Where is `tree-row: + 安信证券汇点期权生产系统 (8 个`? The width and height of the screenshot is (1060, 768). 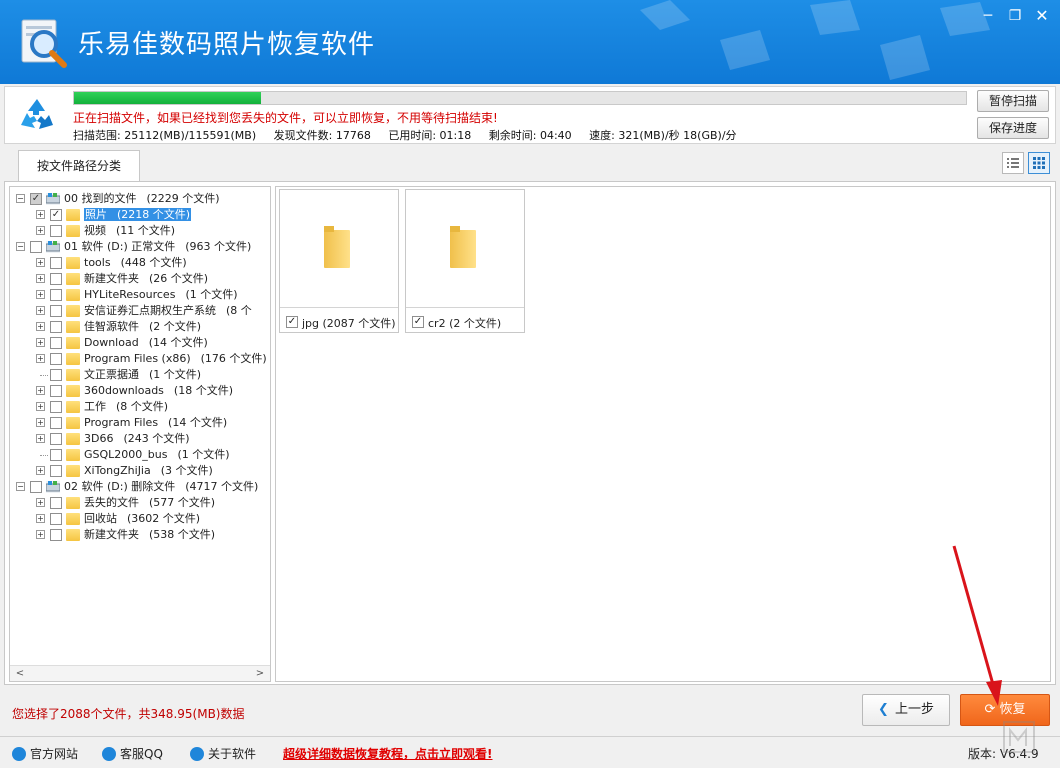
tree-row: + 安信证券汇点期权生产系统 (8 个 is located at coordinates (140, 311).